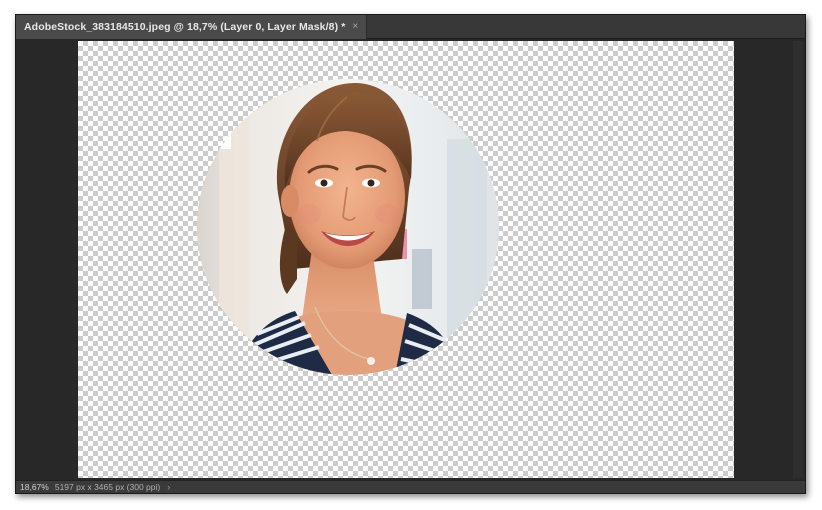 This screenshot has width=822, height=510. I want to click on status-bar: 18,67% 5197 px x 3465 px (300 ppi) ›, so click(410, 486).